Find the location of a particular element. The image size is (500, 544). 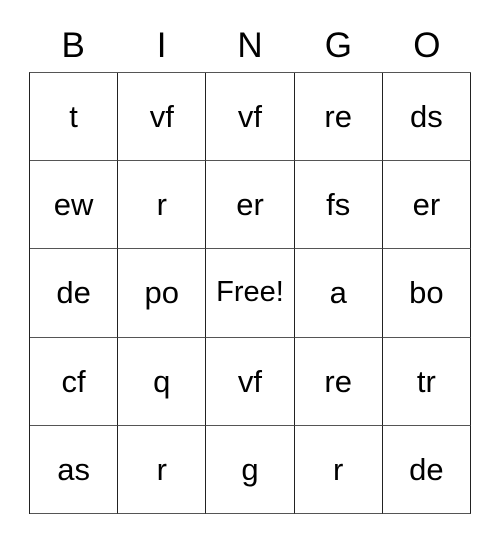

bingo-free-space-label: Free! is located at coordinates (250, 292).